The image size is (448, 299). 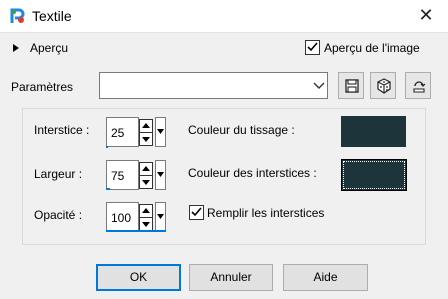 I want to click on preview-toggle-label: Aperçu, so click(x=49, y=48).